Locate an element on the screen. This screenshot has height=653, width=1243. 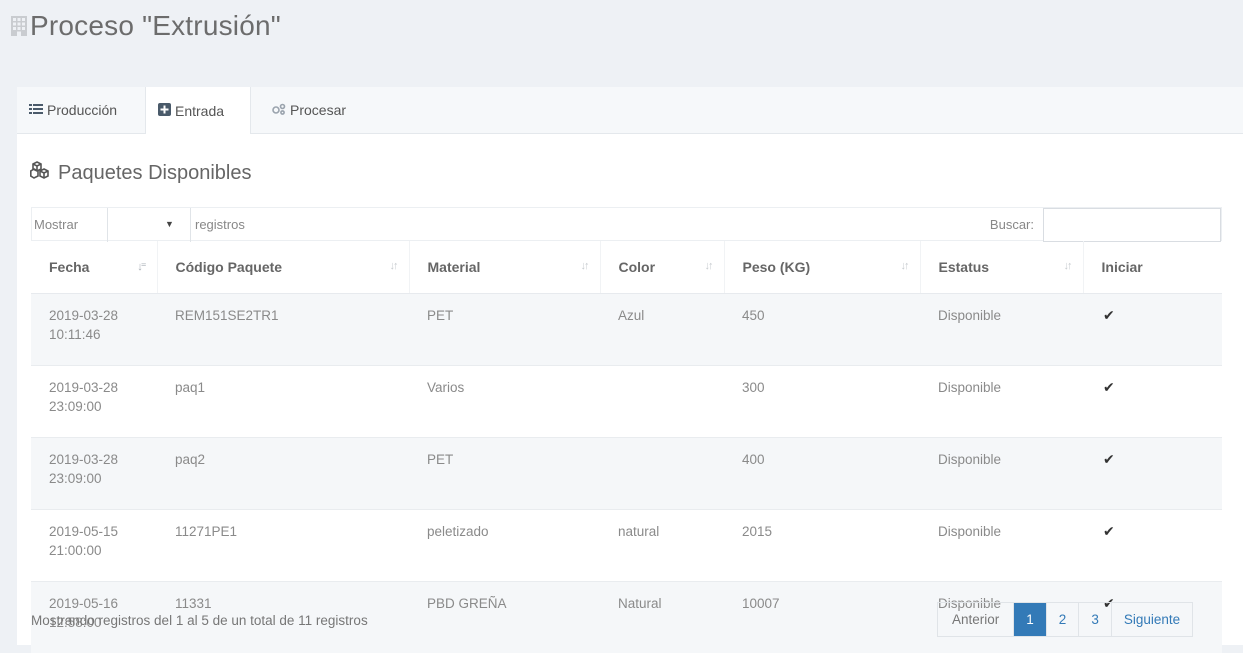
cell-material: Varios is located at coordinates (504, 402).